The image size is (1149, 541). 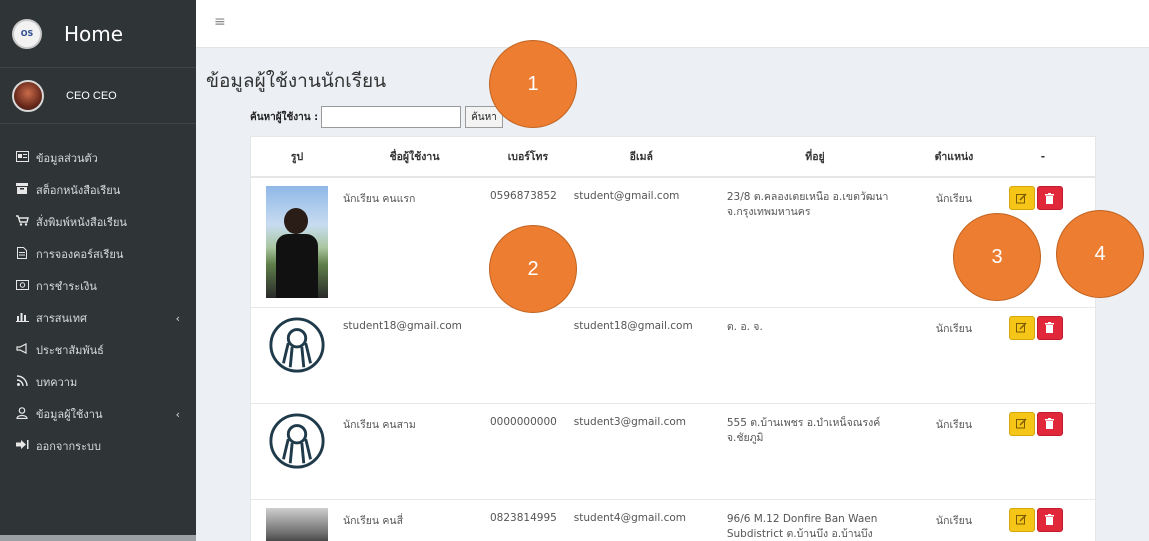 I want to click on sidebar-item-information: สารสนเทศ ‹, so click(x=98, y=318).